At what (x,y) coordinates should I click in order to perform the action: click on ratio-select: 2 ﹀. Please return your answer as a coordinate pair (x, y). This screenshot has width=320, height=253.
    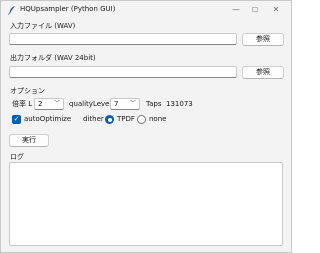
    Looking at the image, I should click on (49, 104).